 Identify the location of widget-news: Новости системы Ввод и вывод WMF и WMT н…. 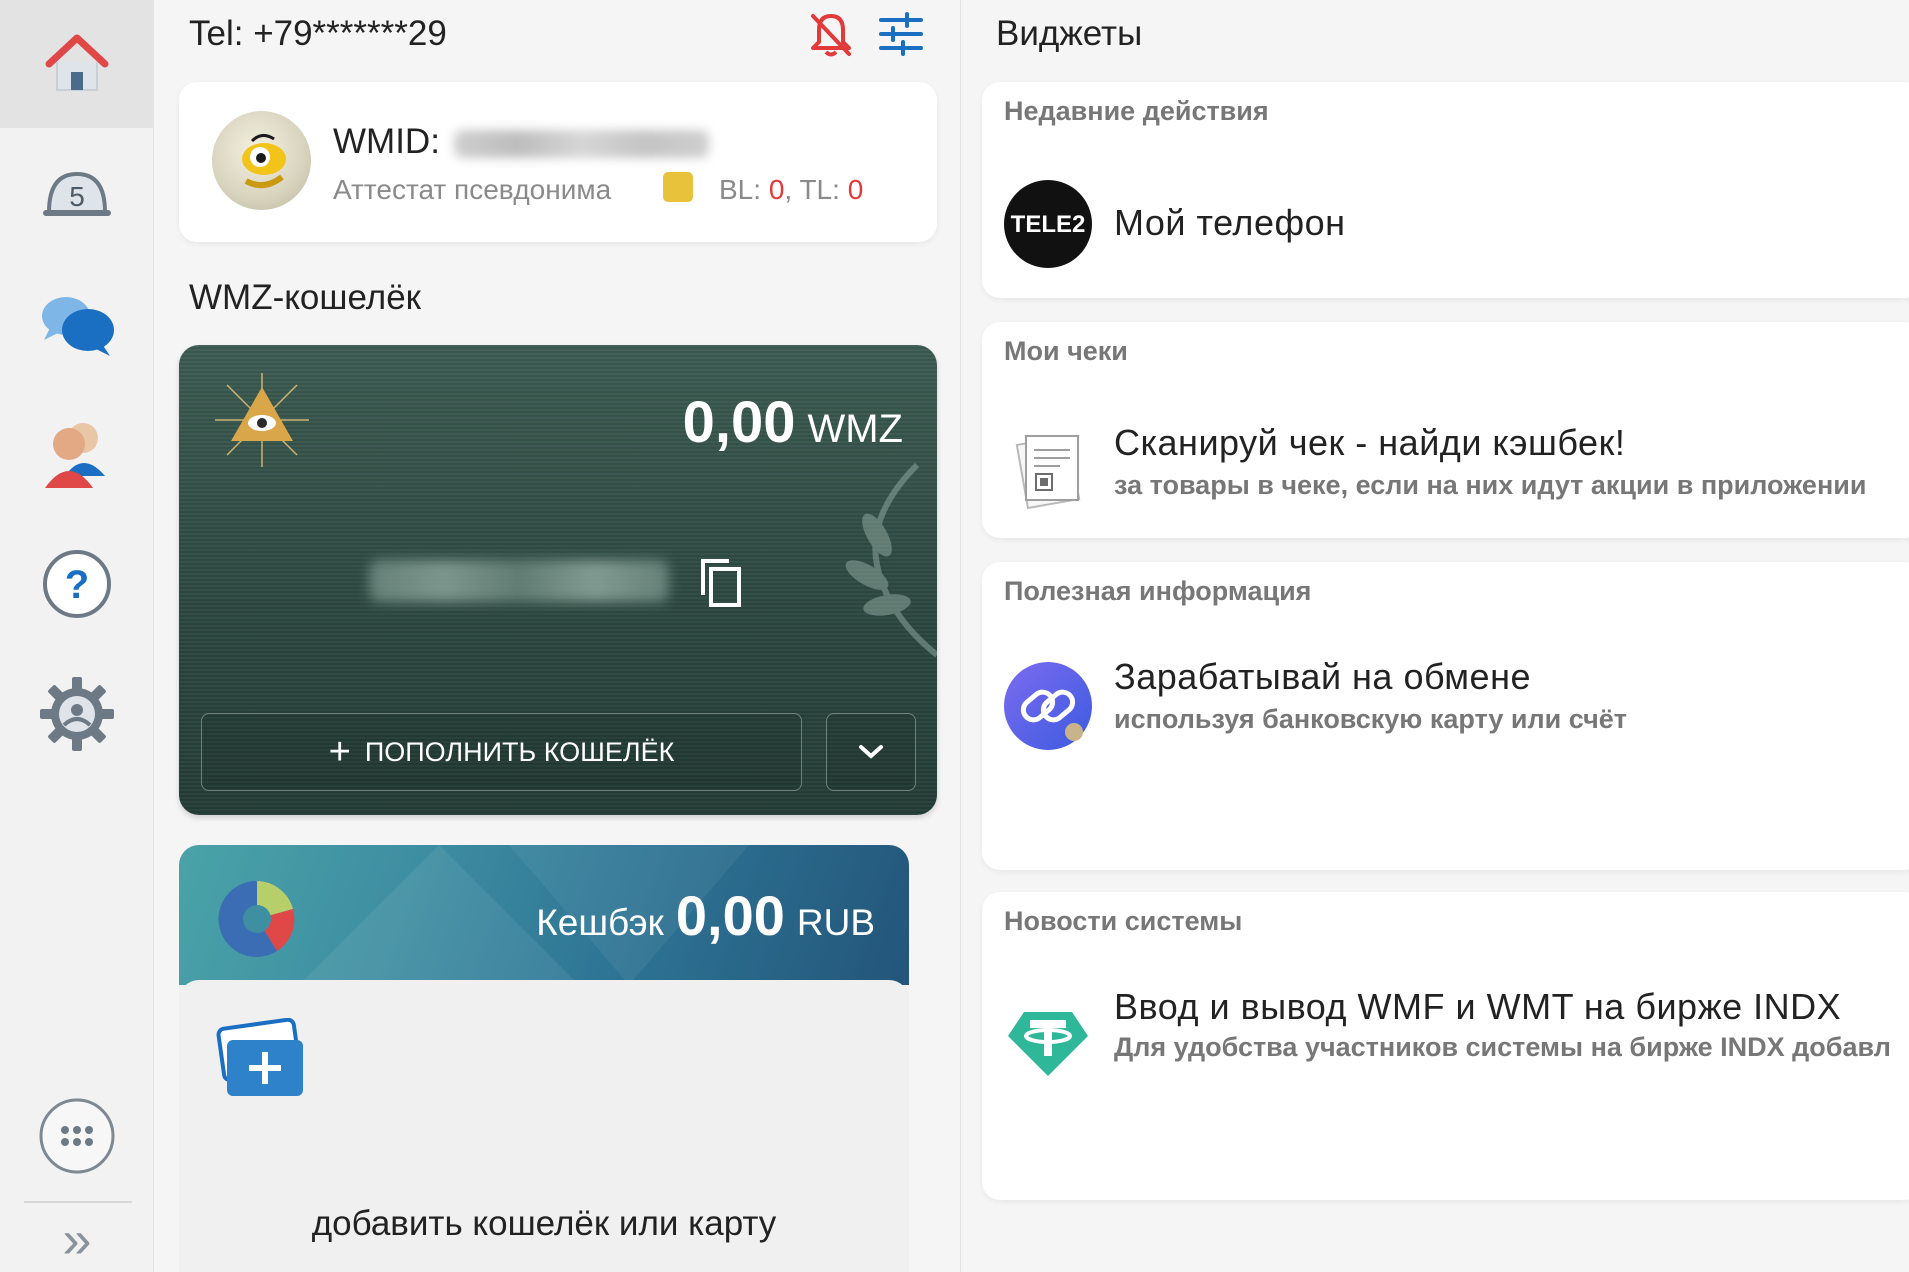
(1445, 1046).